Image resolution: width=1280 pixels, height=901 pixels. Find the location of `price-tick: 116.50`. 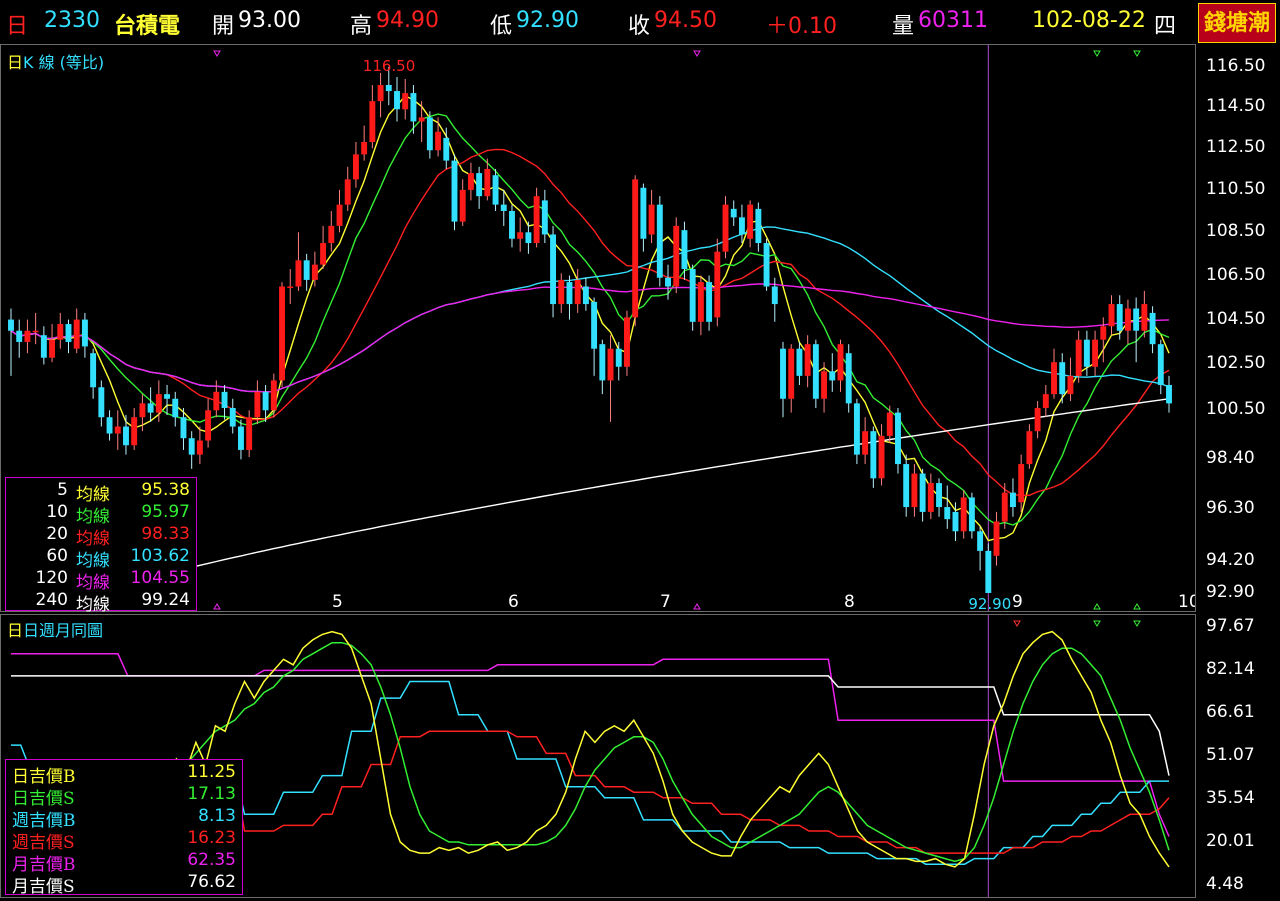

price-tick: 116.50 is located at coordinates (1236, 66).